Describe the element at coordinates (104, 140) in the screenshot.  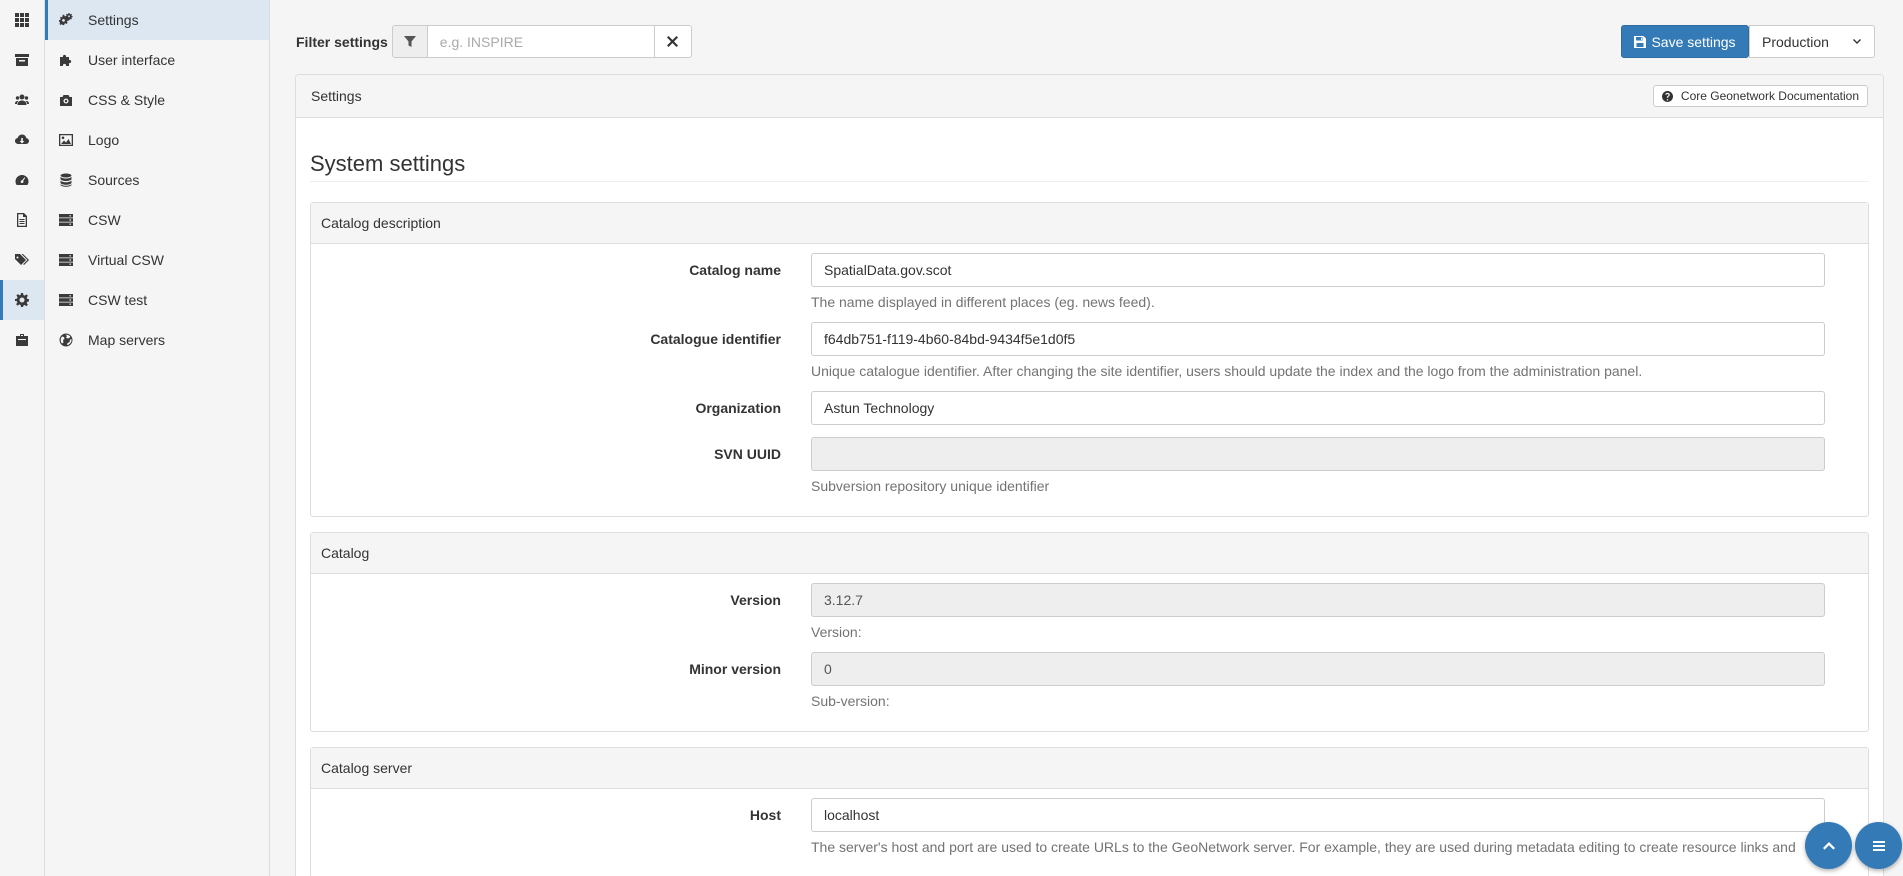
I see `sidebar-item-label: Logo` at that location.